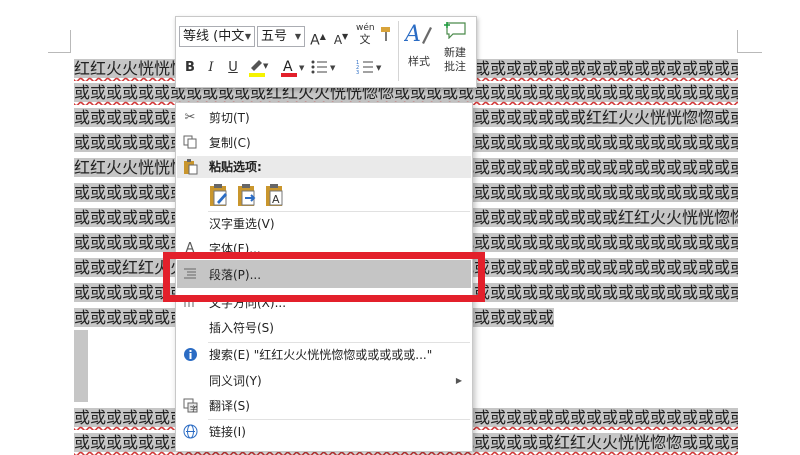  I want to click on scissors-icon: ✂, so click(190, 117).